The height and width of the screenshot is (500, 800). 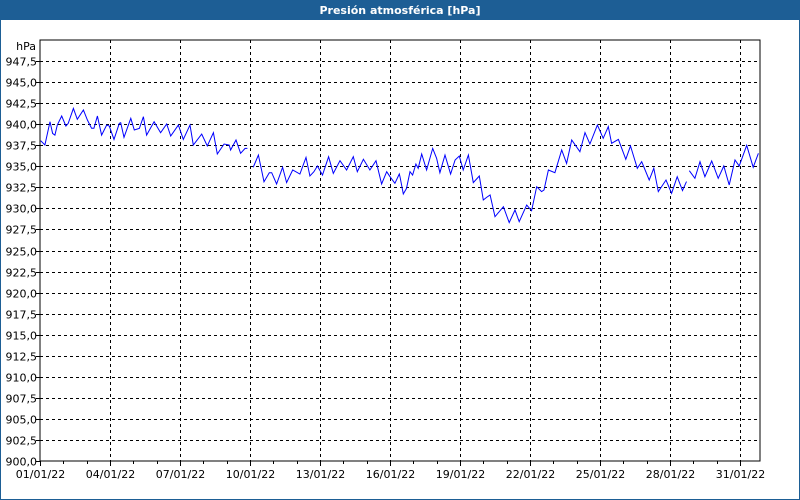 I want to click on y-tick-label: 935,0, so click(x=22, y=167).